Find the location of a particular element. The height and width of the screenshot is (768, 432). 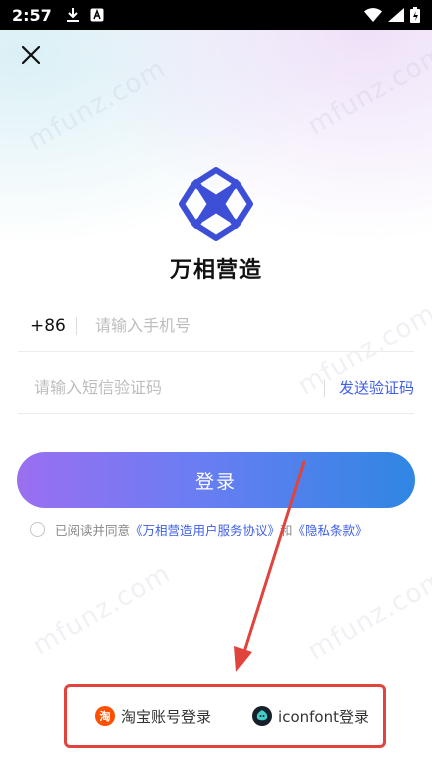

sms-code-input is located at coordinates (179, 387).